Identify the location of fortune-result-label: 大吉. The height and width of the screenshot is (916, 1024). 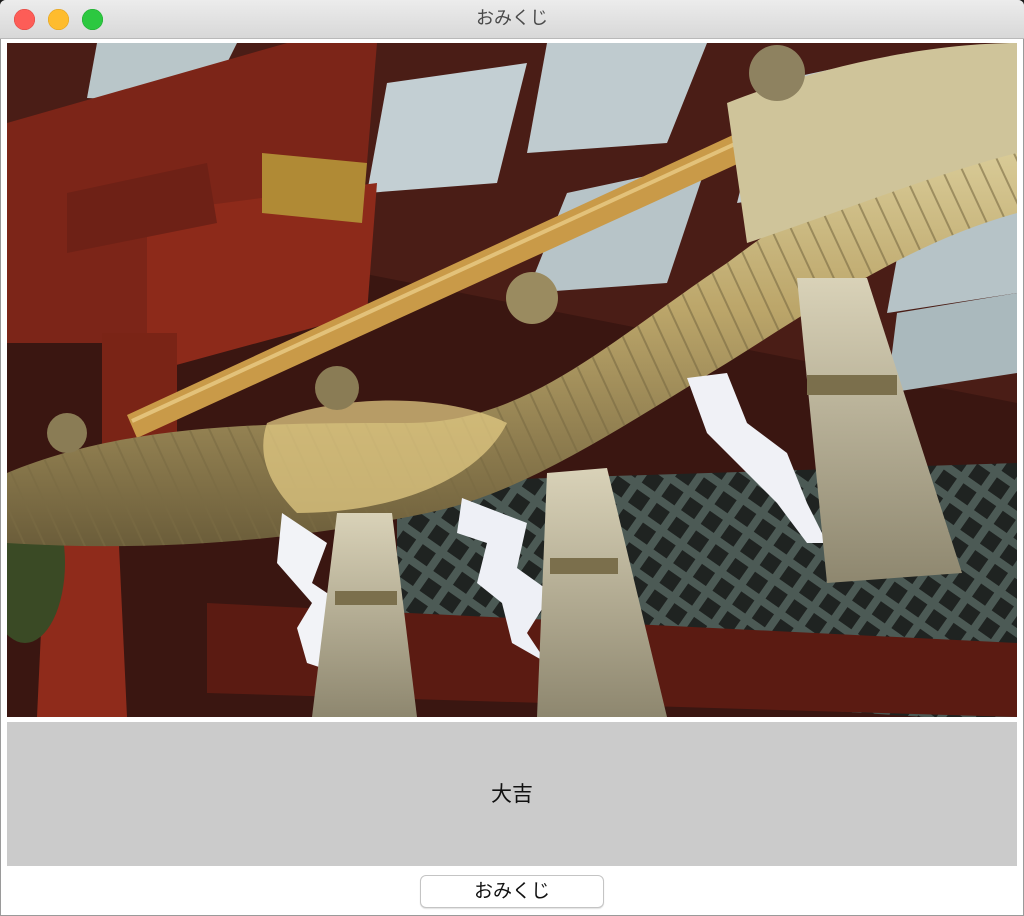
(512, 794).